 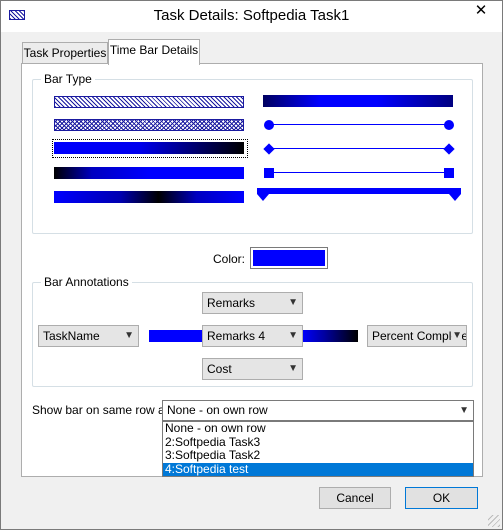 I want to click on annotation-left-value: TaskName, so click(x=71, y=336).